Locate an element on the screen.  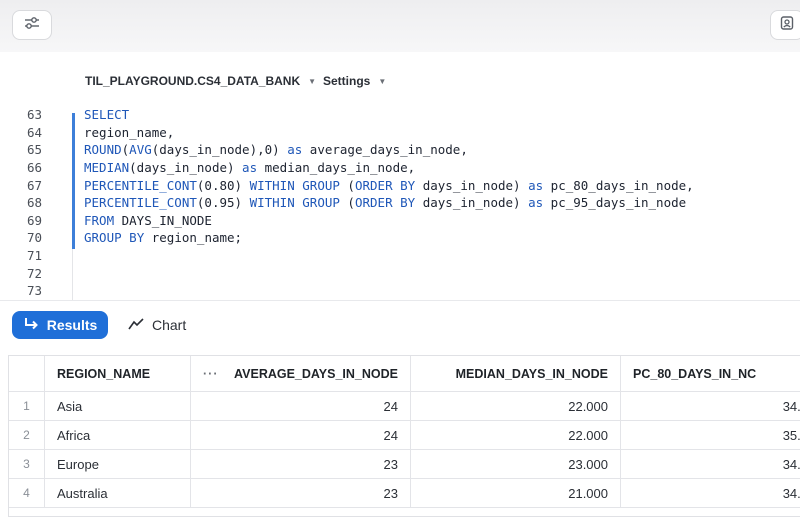
column-header-average-days-in-node: ··· AVERAGE_DAYS_IN_NODE is located at coordinates (301, 374).